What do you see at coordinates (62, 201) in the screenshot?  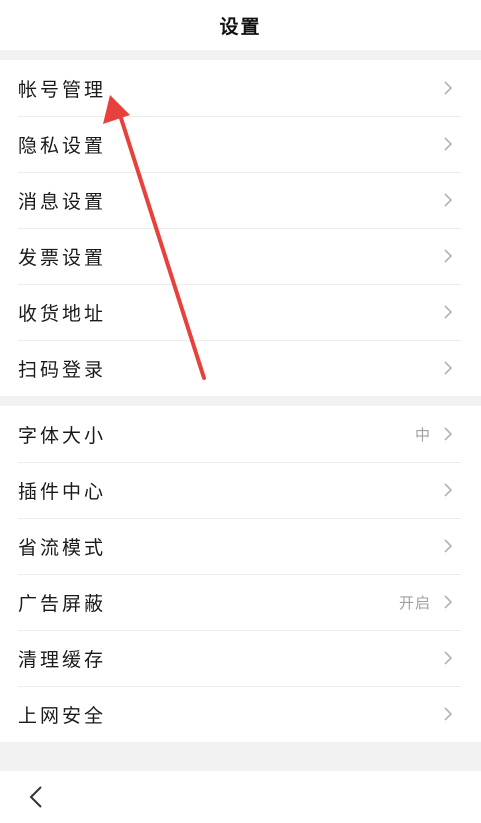 I see `settings-item-label: 消息设置` at bounding box center [62, 201].